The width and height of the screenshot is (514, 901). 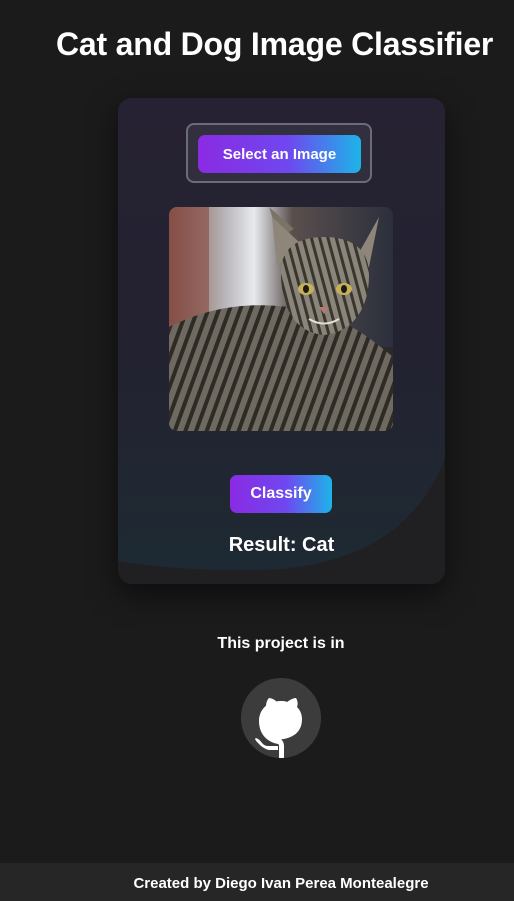 I want to click on classify-button: Classify, so click(x=281, y=494).